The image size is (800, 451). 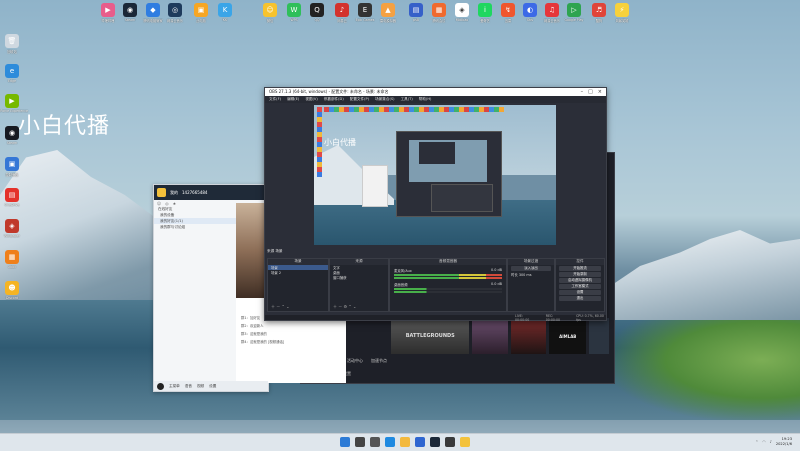 What do you see at coordinates (12, 259) in the screenshot?
I see `desktop-icon: ▦ Xbox` at bounding box center [12, 259].